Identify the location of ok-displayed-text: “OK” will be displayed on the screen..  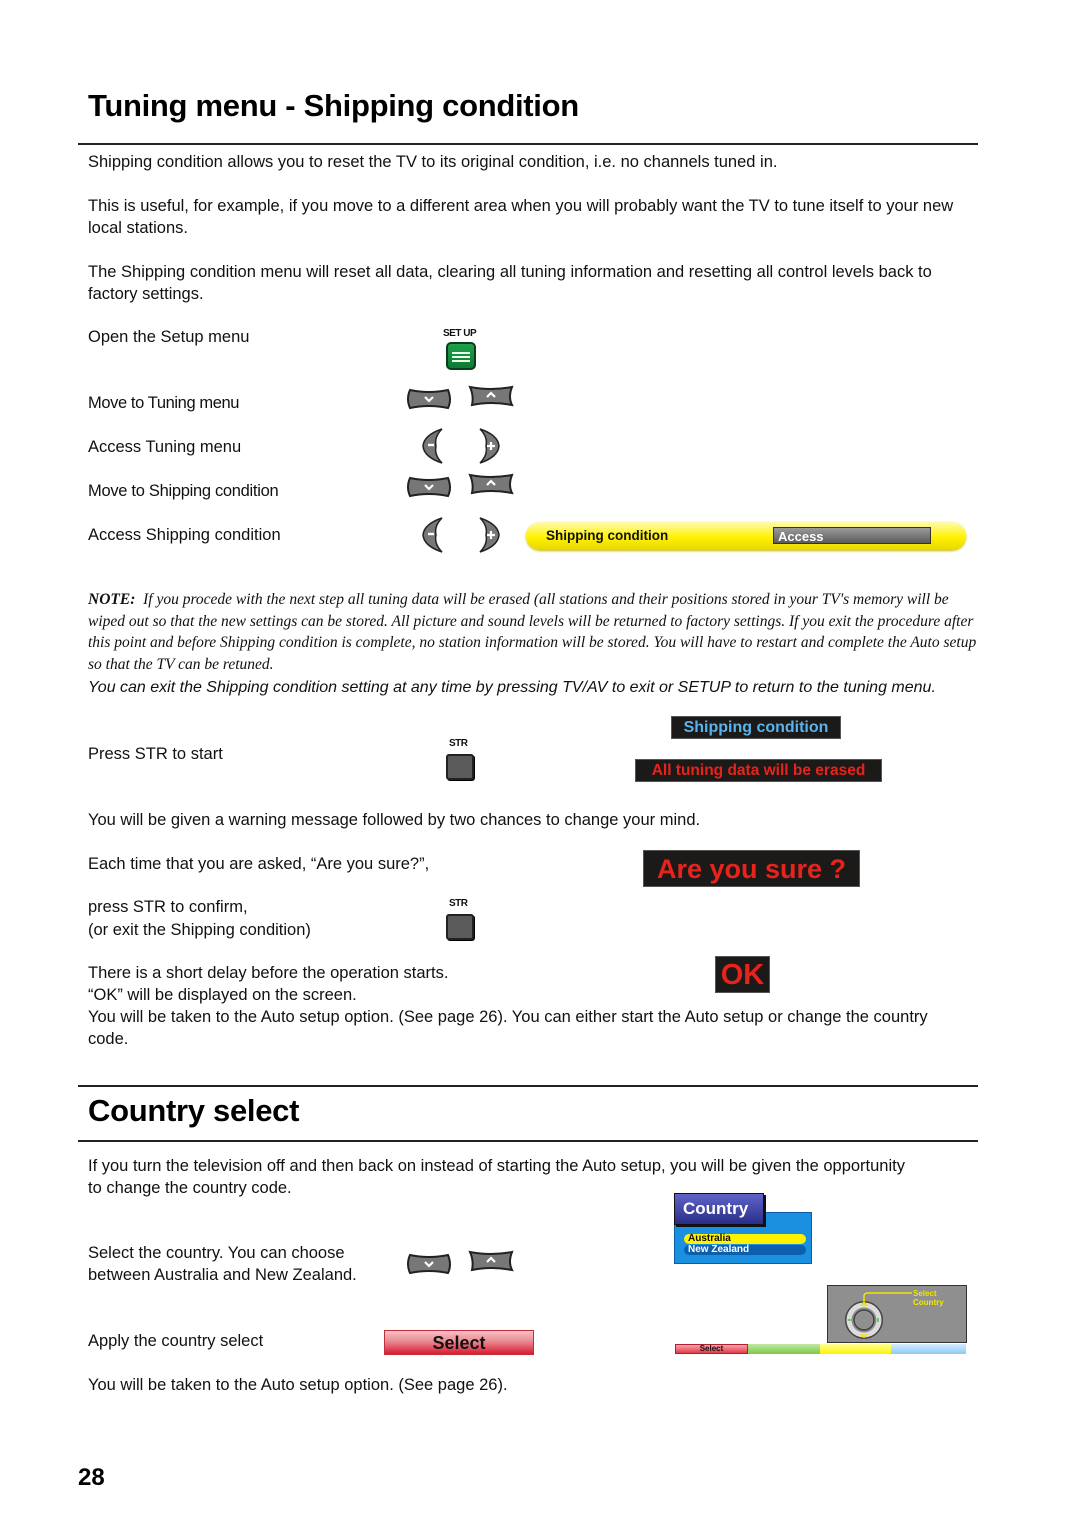
(222, 995).